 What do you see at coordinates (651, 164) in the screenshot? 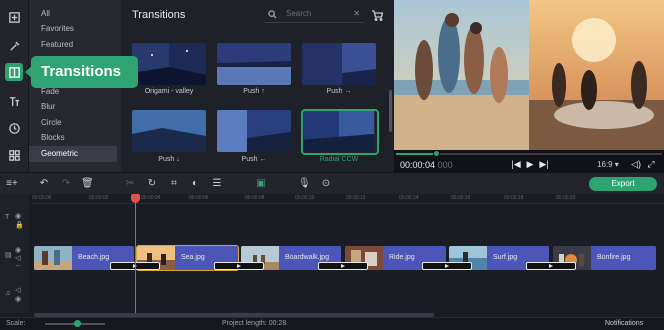
I see `fullscreen-button: ⤢` at bounding box center [651, 164].